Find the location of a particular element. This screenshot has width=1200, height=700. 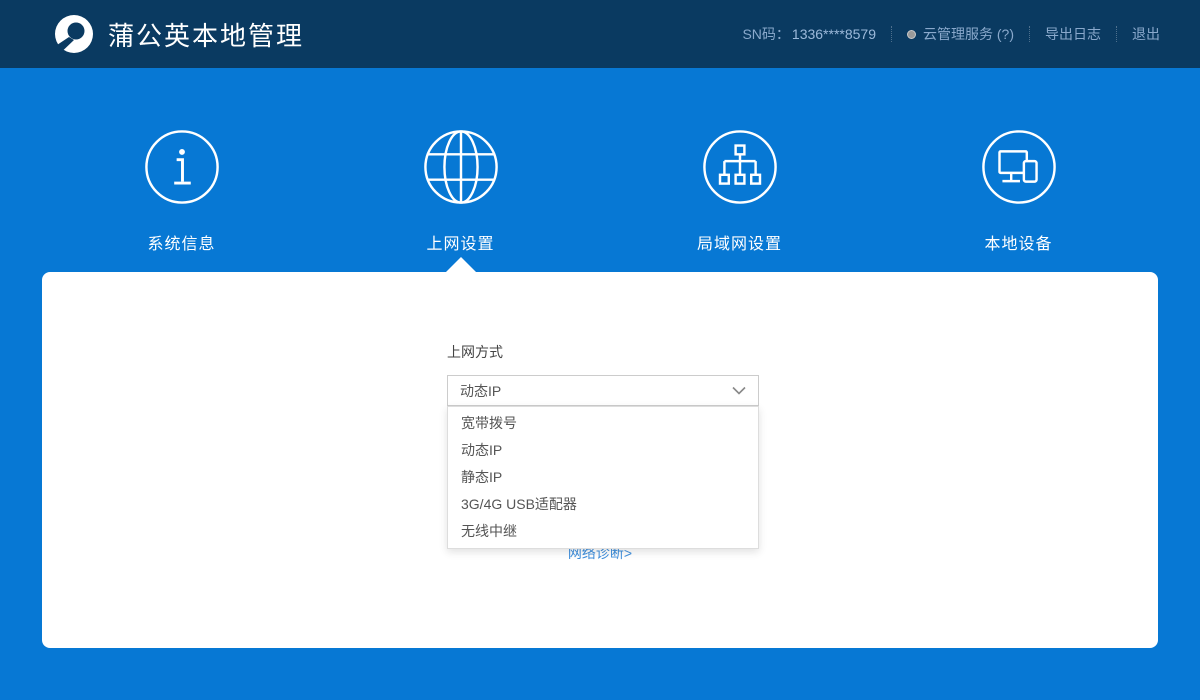

lan-tree-icon is located at coordinates (739, 167).